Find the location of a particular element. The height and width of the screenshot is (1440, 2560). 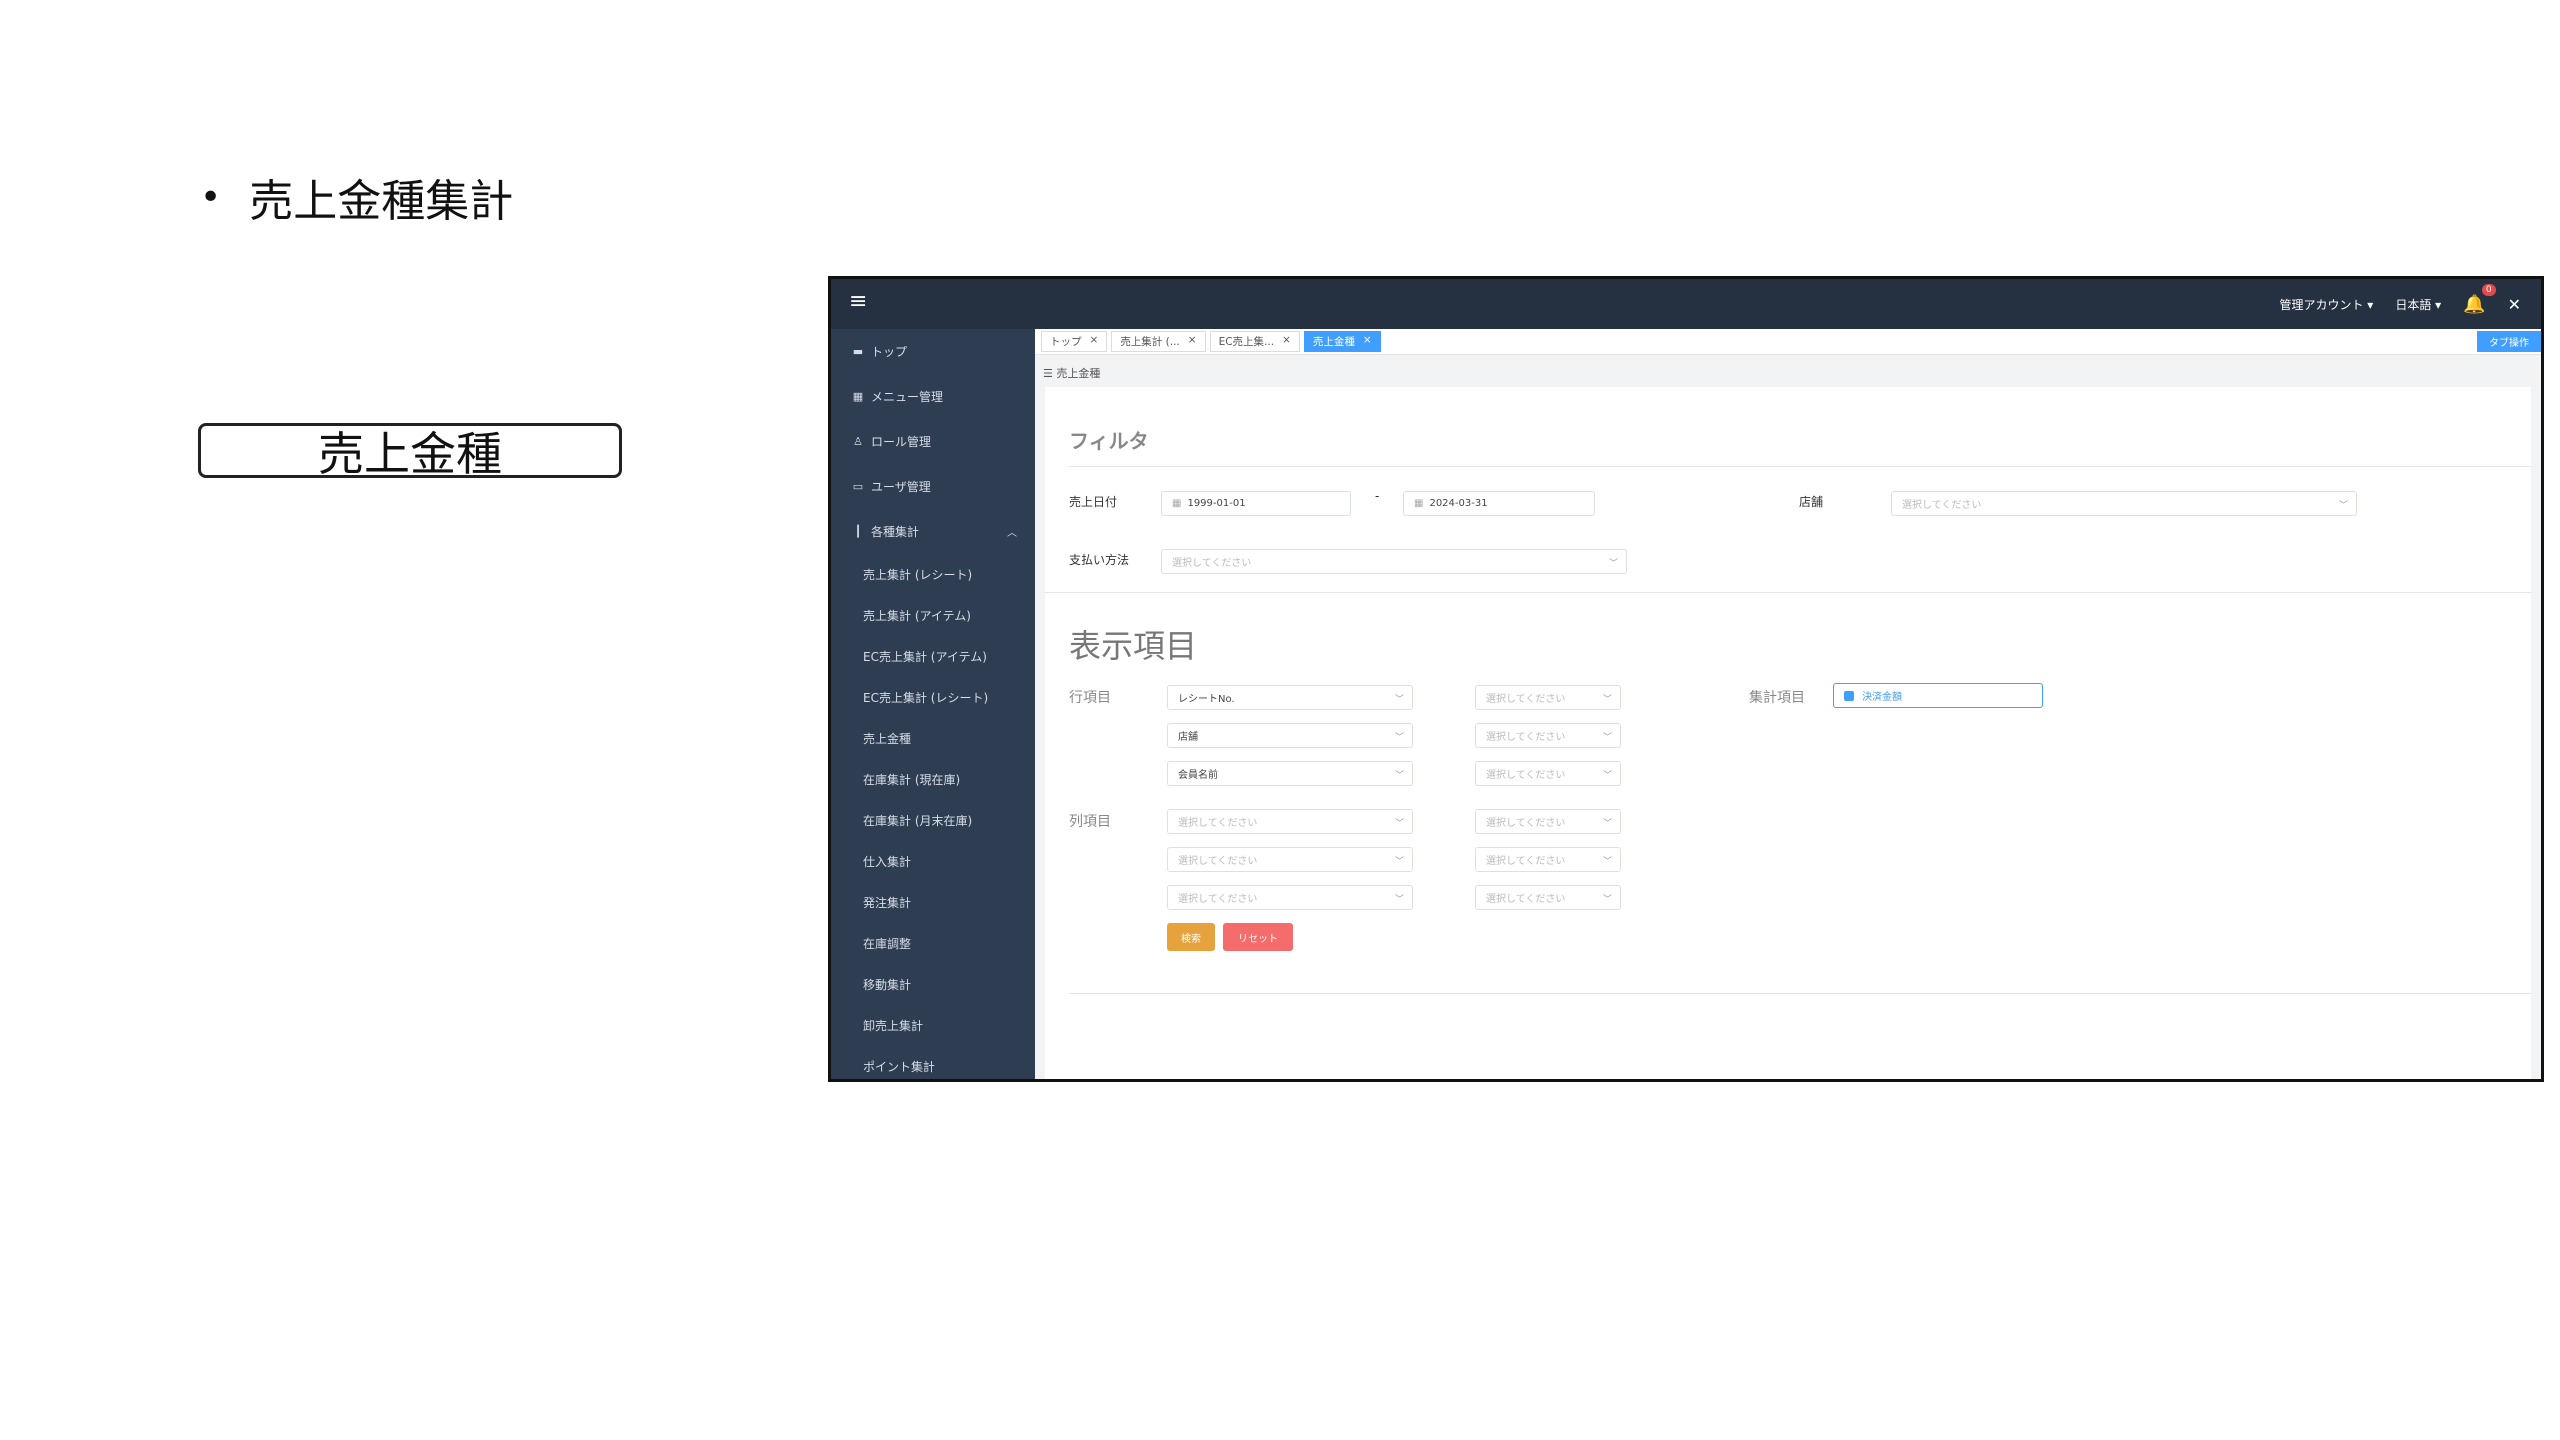

sidebar-item-top: ▬ トップ is located at coordinates (933, 351).